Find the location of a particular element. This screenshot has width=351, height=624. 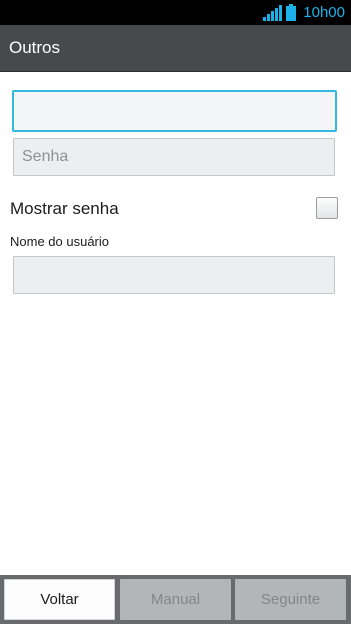

show-password-label: Mostrar senha is located at coordinates (64, 208).